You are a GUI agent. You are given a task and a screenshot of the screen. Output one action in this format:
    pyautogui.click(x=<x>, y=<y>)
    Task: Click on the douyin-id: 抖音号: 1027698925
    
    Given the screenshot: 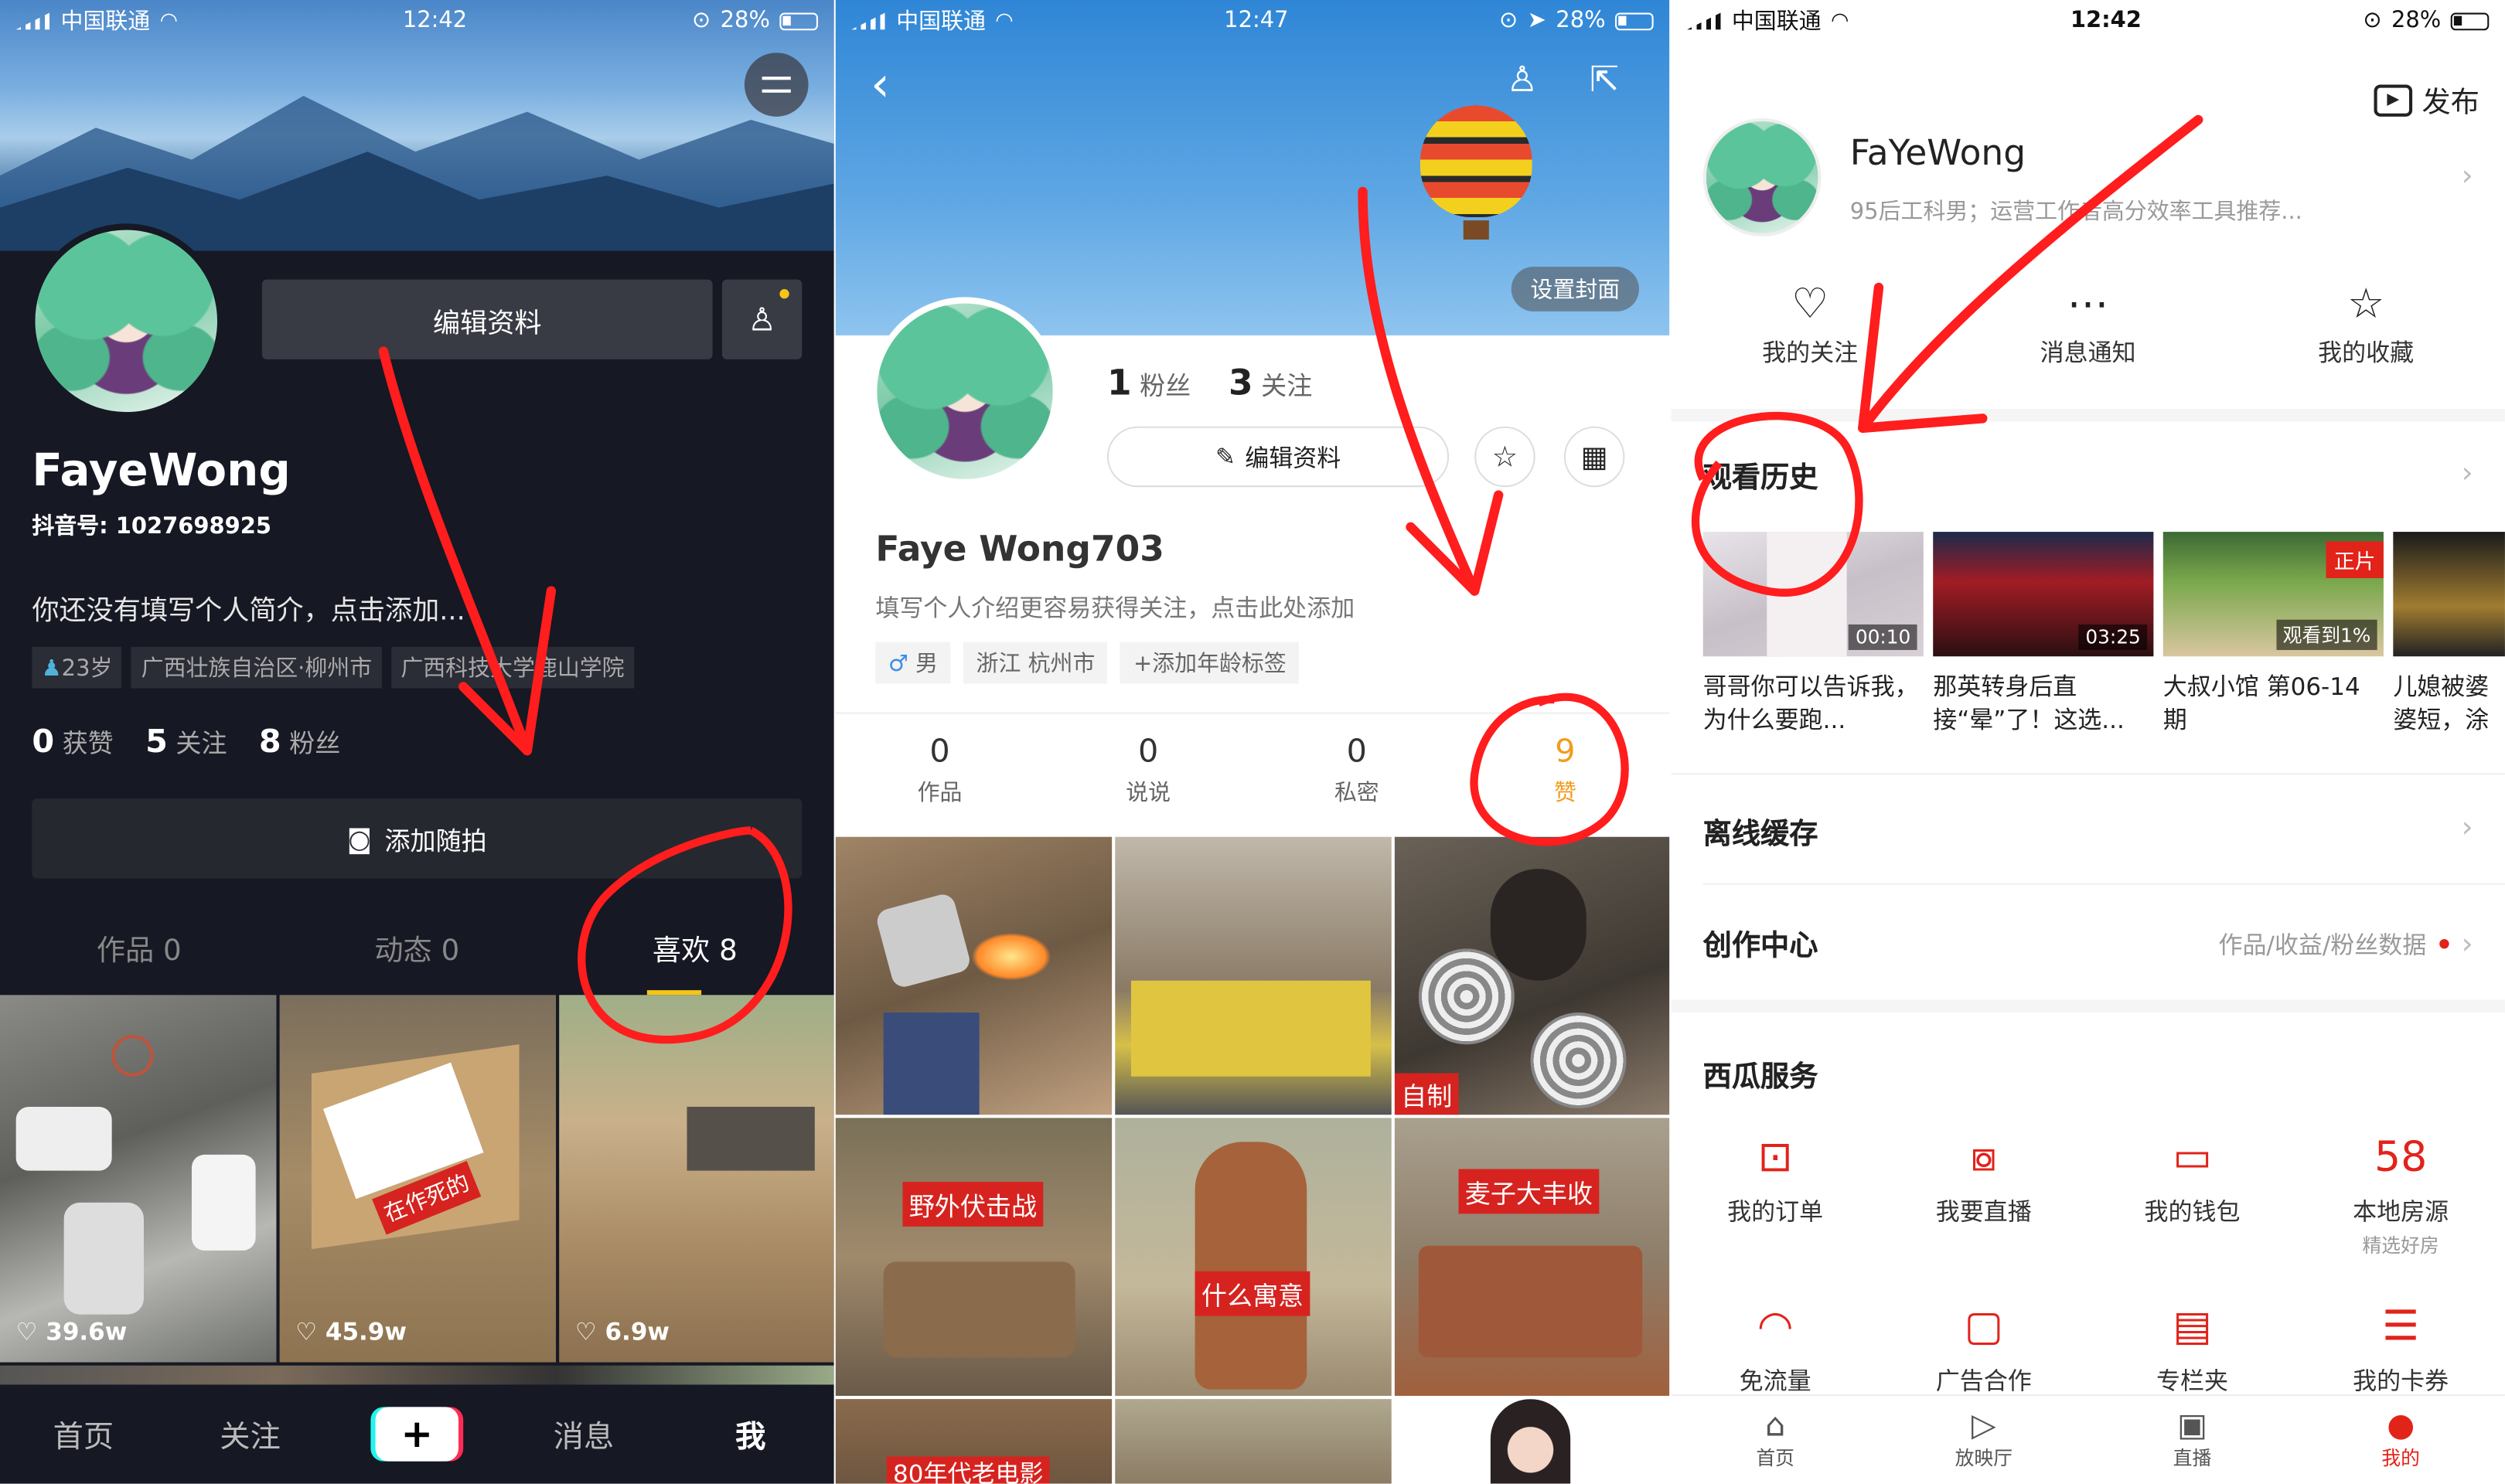 What is the action you would take?
    pyautogui.click(x=152, y=527)
    